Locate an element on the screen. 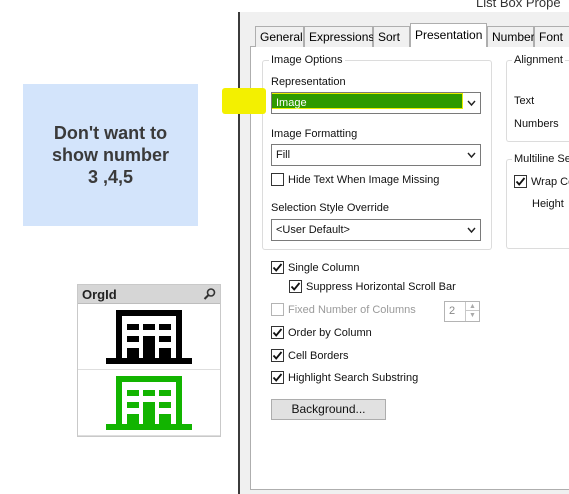 This screenshot has height=494, width=569. tab-expressions: Expressions is located at coordinates (339, 36).